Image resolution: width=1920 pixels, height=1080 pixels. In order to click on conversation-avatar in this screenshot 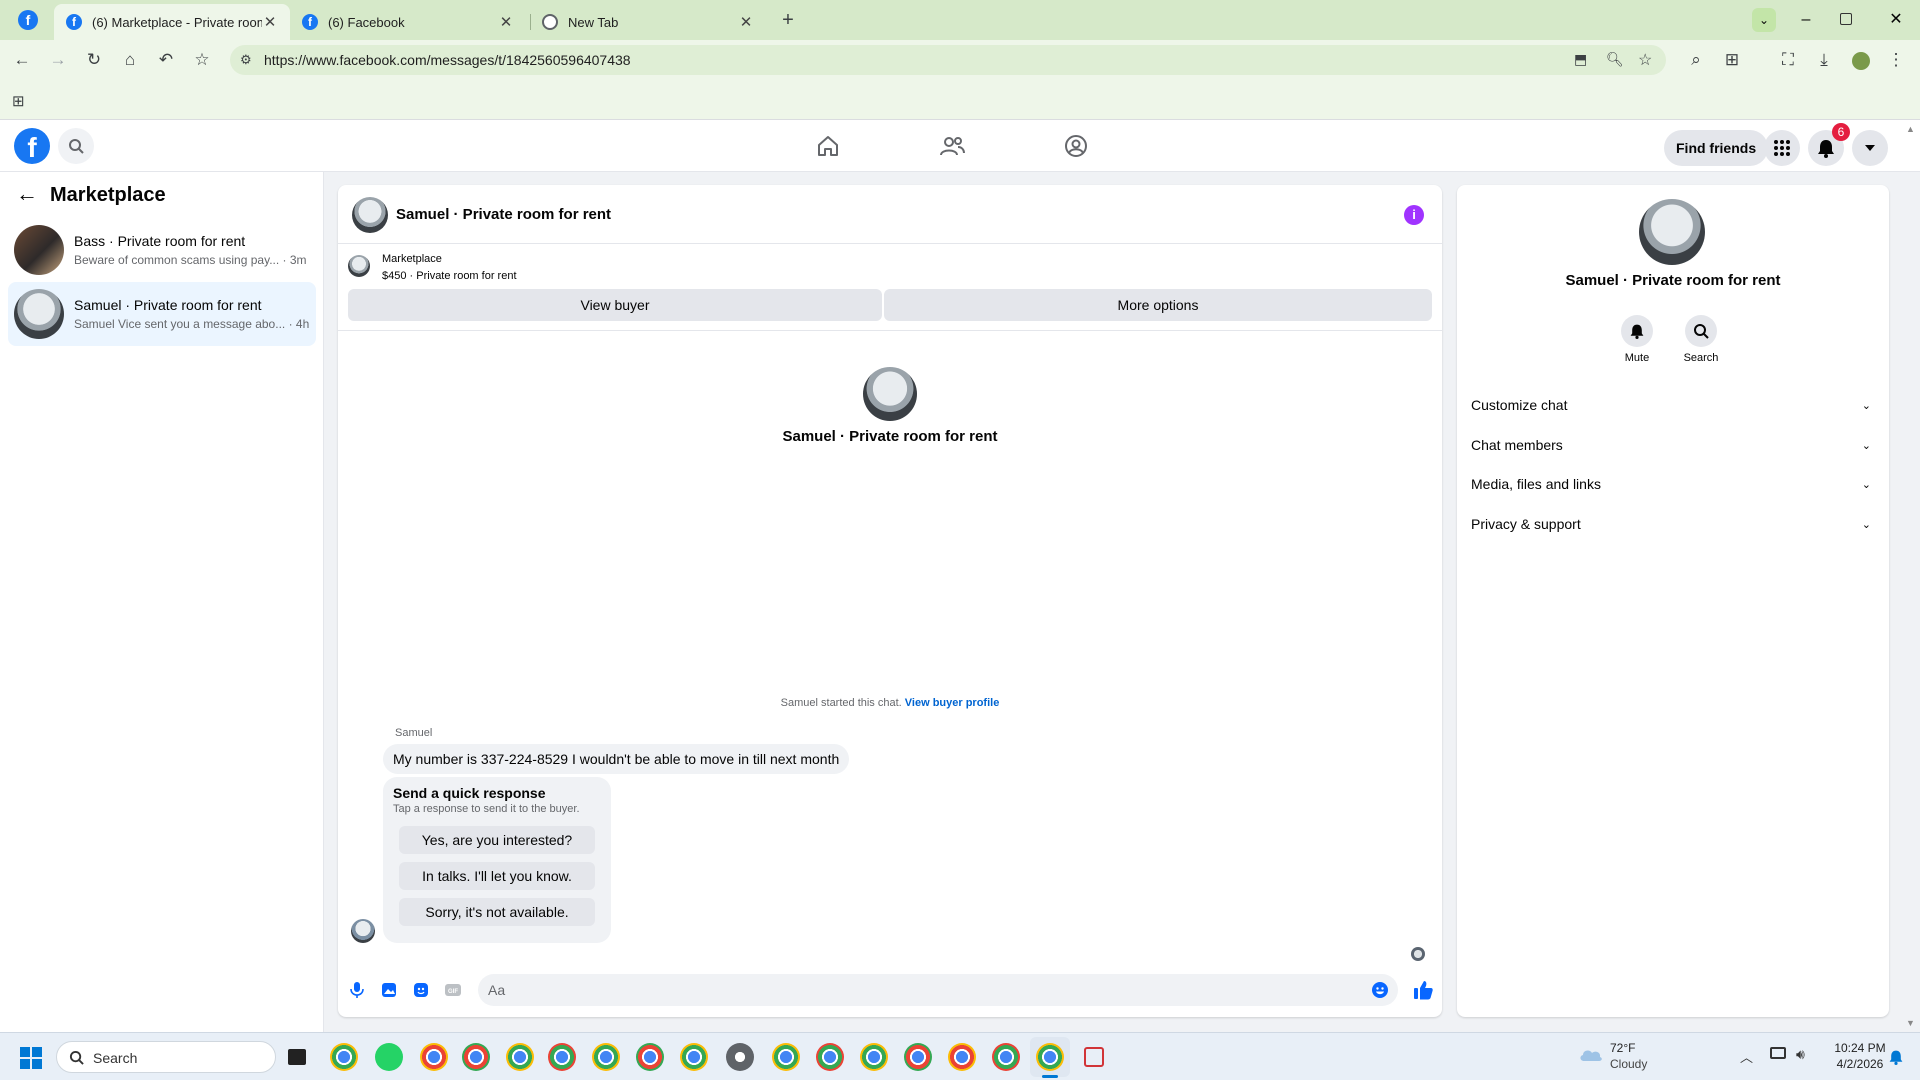, I will do `click(39, 314)`.